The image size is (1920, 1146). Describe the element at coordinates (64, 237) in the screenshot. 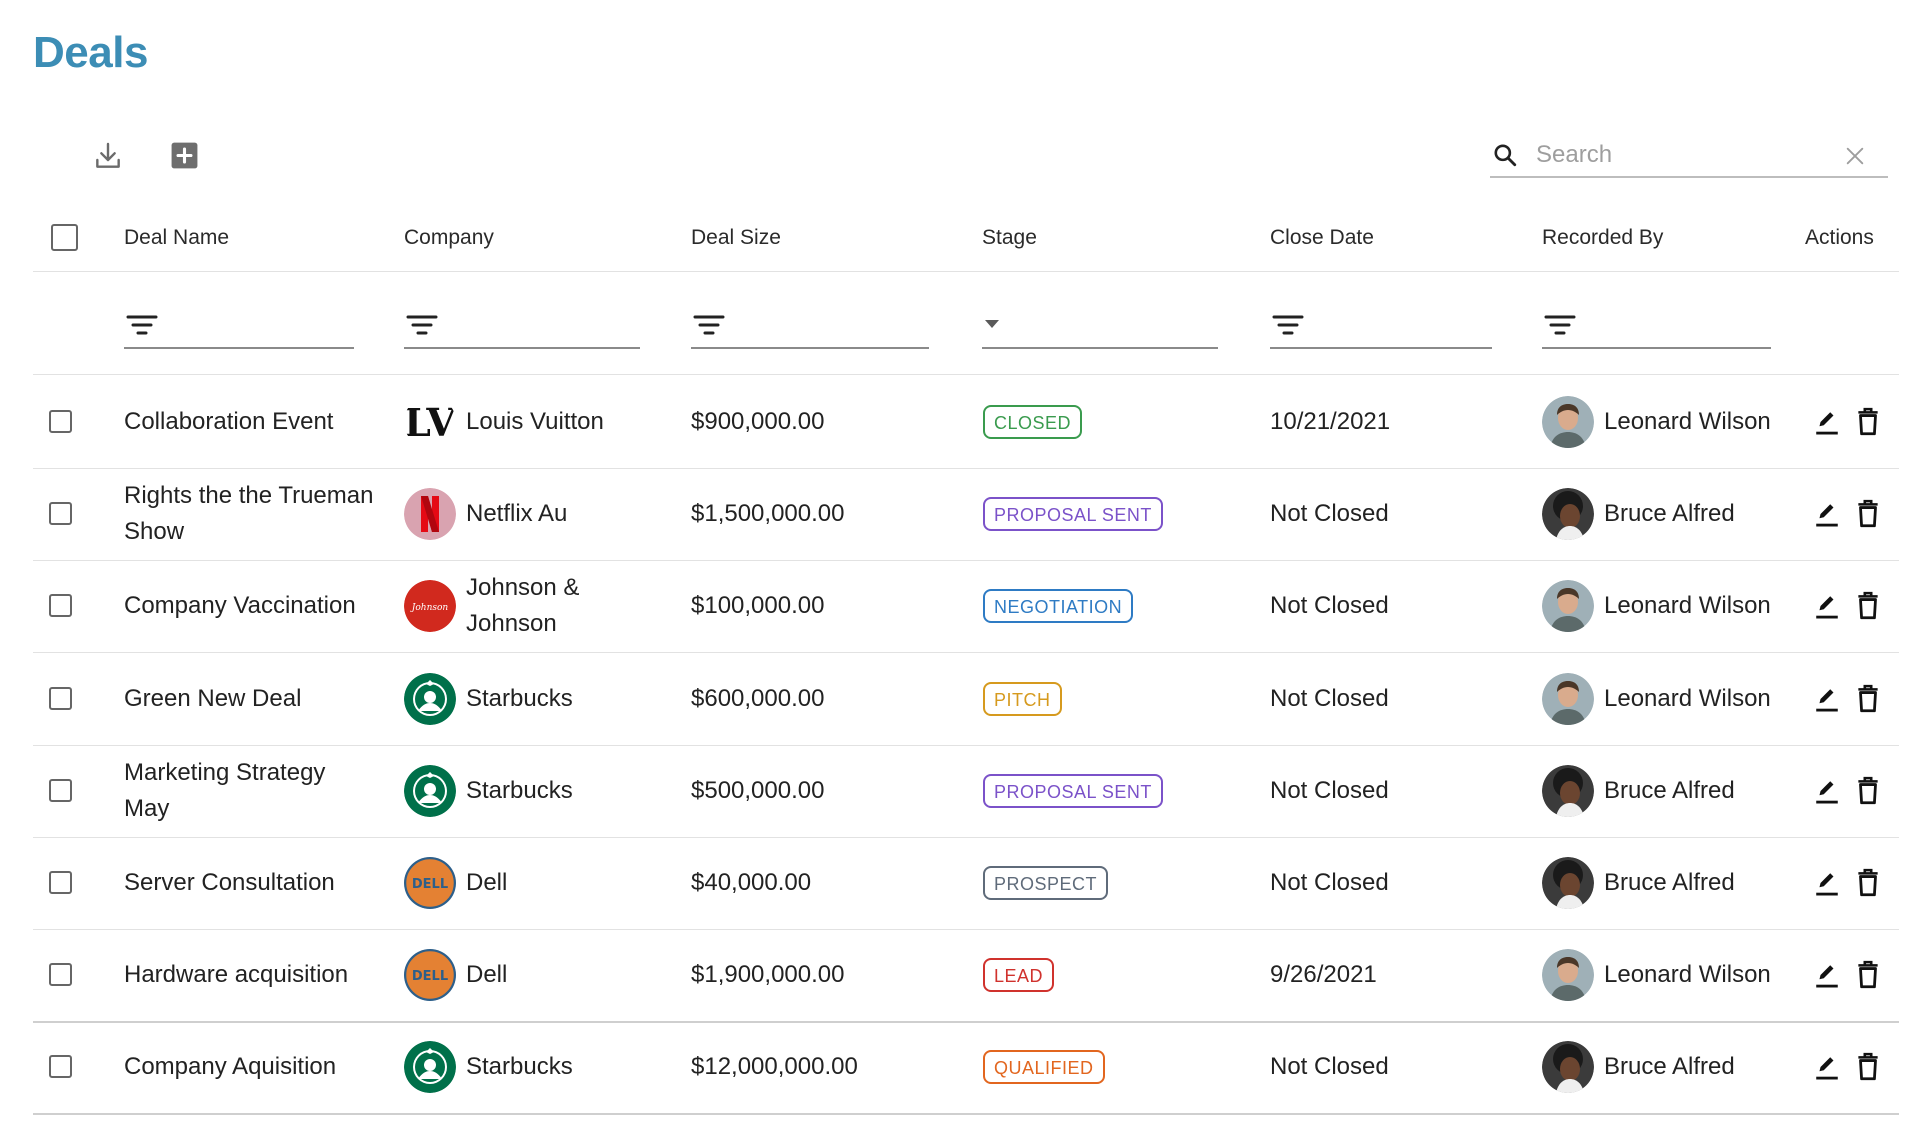

I see `select-all-checkbox` at that location.